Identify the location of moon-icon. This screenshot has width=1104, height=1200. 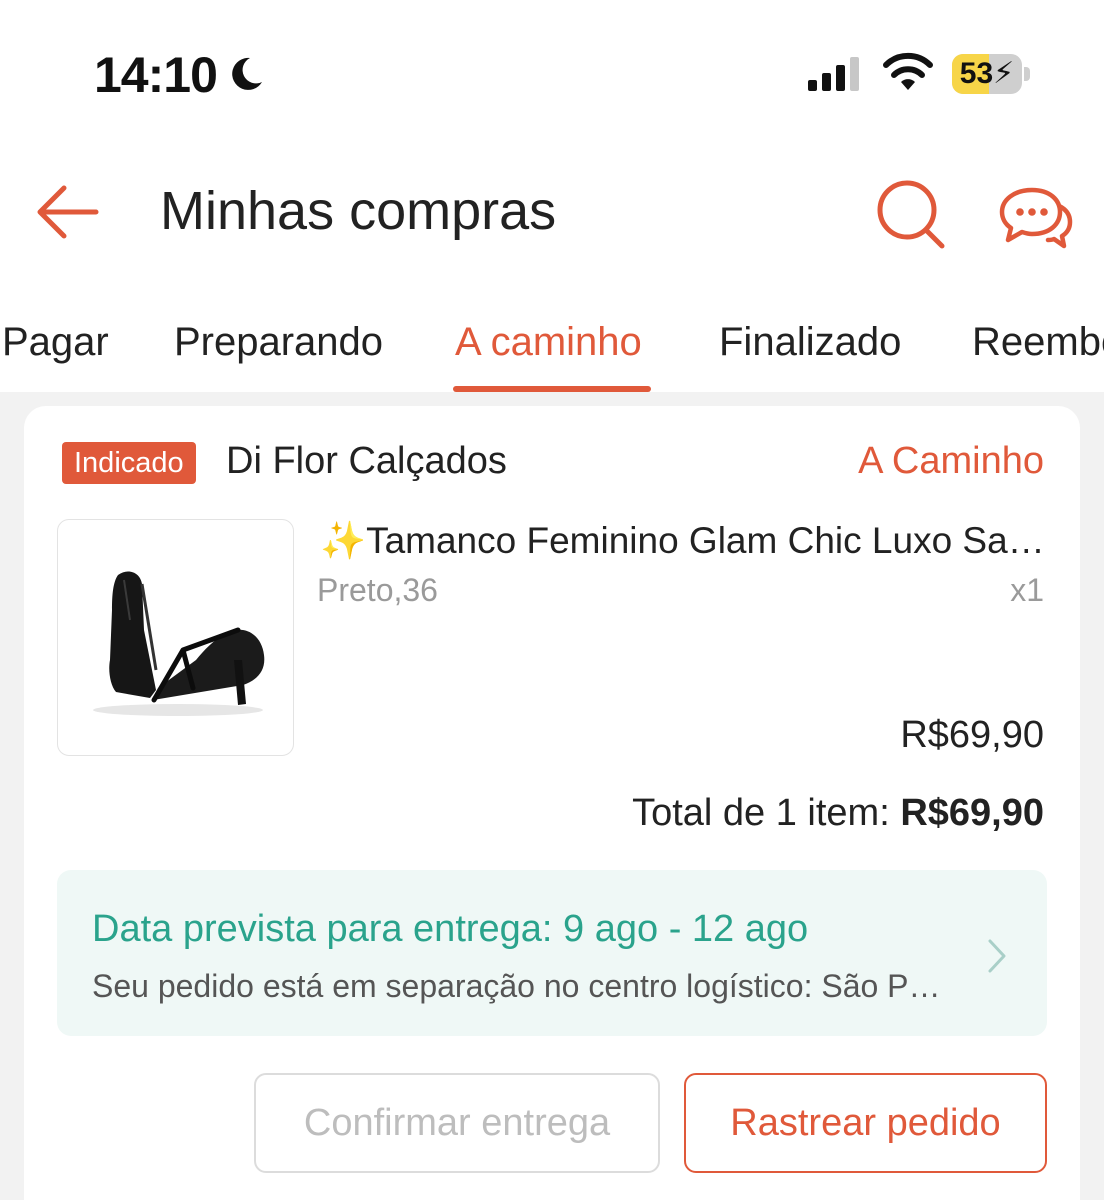
(247, 73).